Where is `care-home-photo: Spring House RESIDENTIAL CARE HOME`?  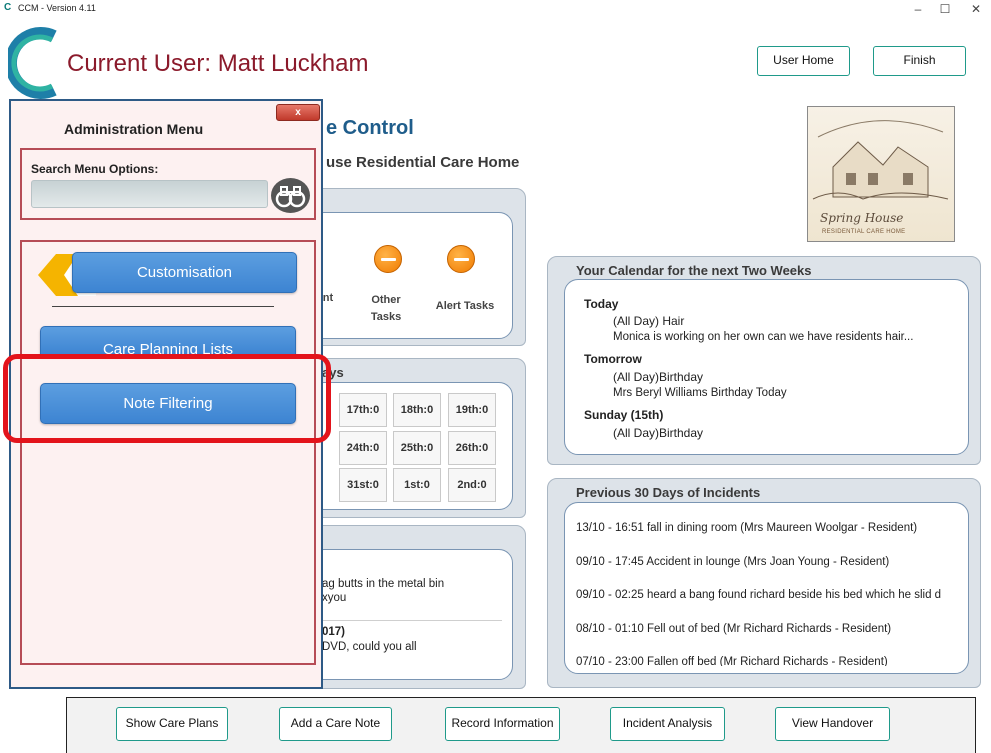
care-home-photo: Spring House RESIDENTIAL CARE HOME is located at coordinates (881, 174).